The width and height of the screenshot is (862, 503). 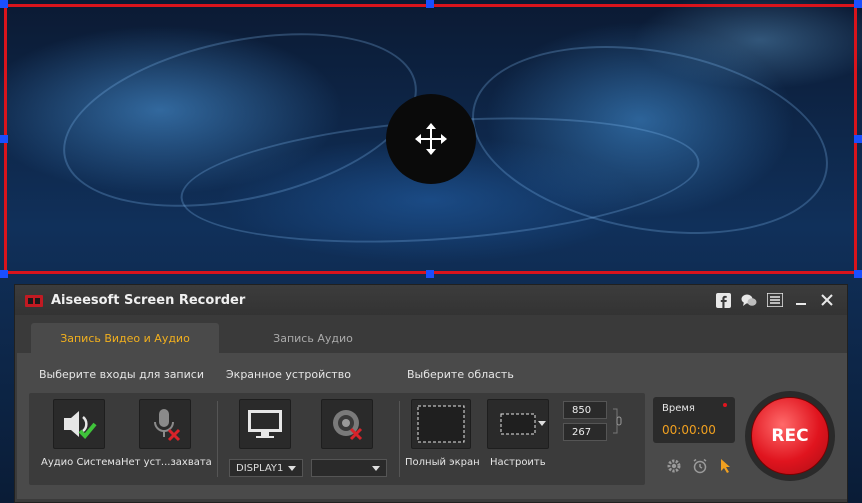 I want to click on move-region-button, so click(x=431, y=139).